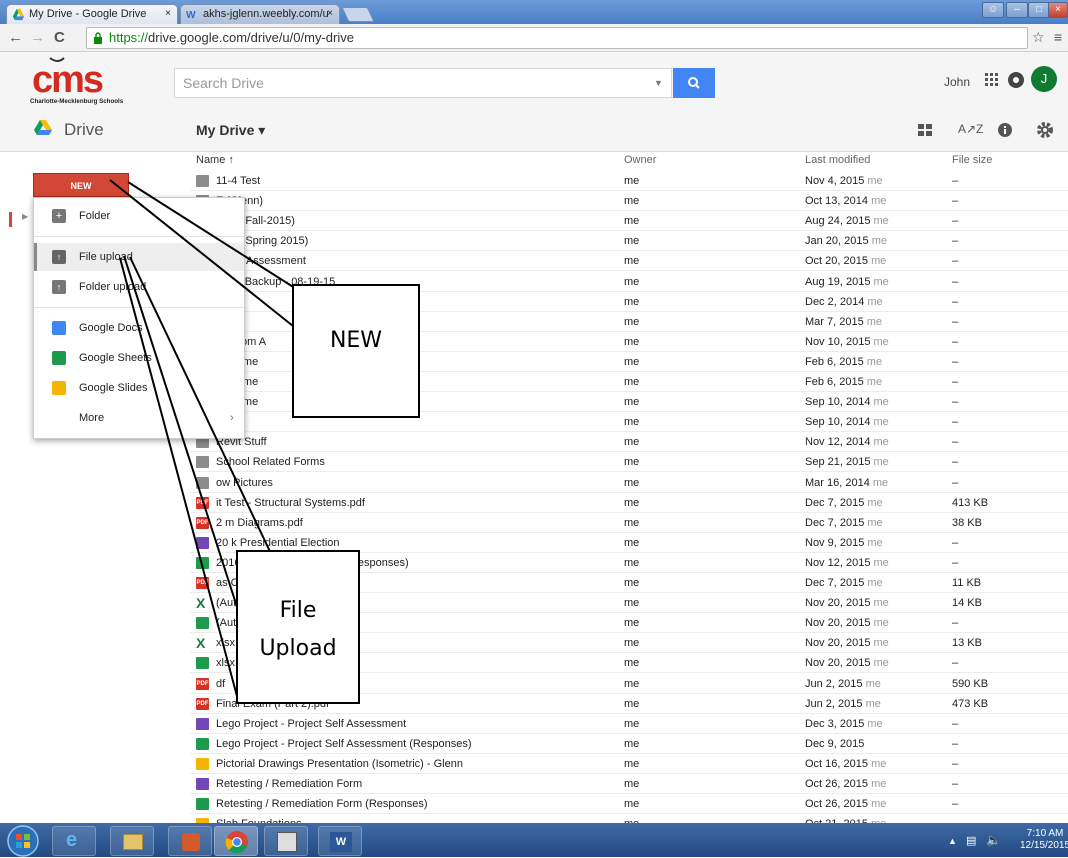  What do you see at coordinates (230, 130) in the screenshot?
I see `location-dropdown: My Drive ▾` at bounding box center [230, 130].